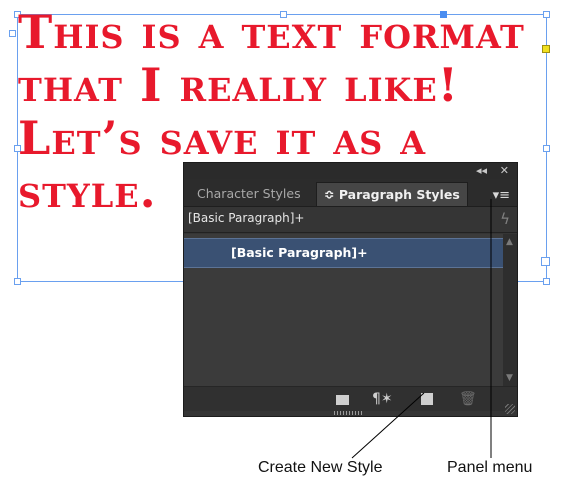 The width and height of the screenshot is (566, 480). What do you see at coordinates (490, 467) in the screenshot?
I see `panel-menu-callout: Panel menu` at bounding box center [490, 467].